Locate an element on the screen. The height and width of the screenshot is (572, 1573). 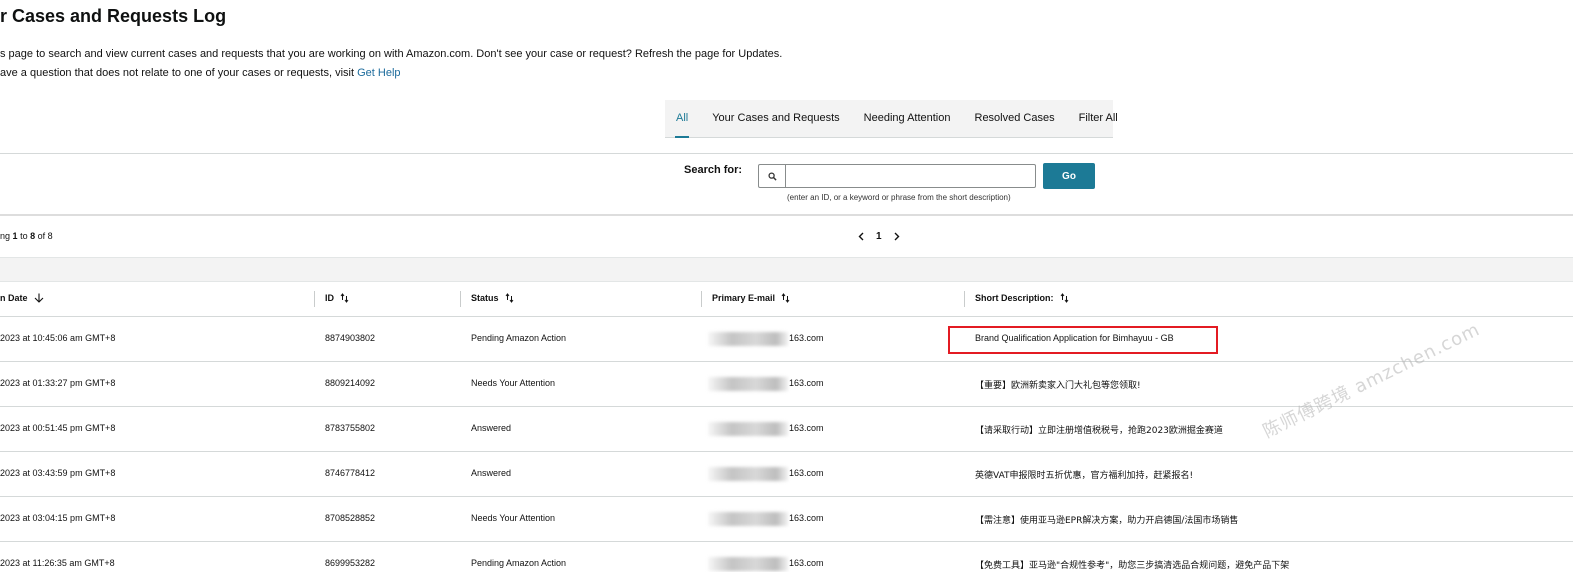
pagination: 1 is located at coordinates (879, 236).